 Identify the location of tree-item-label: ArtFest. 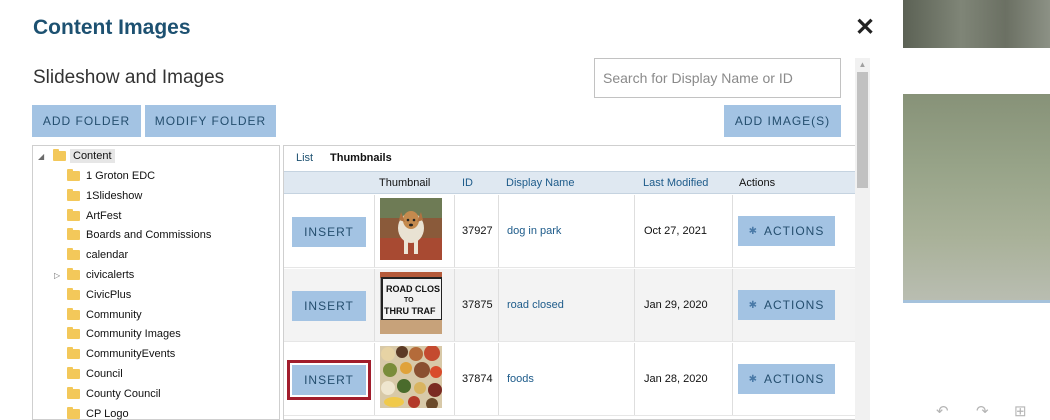
(104, 215).